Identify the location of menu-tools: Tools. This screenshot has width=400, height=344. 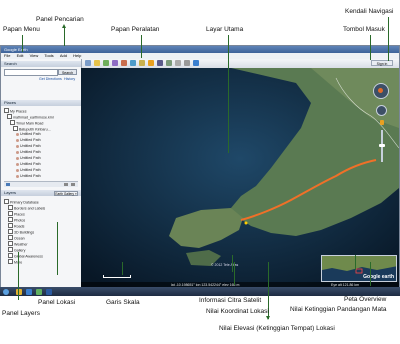
(48, 55).